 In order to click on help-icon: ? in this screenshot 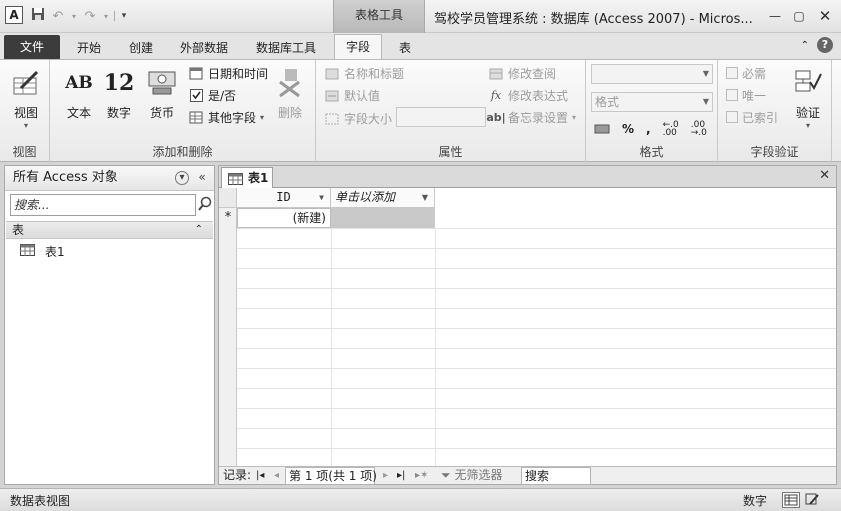, I will do `click(825, 45)`.